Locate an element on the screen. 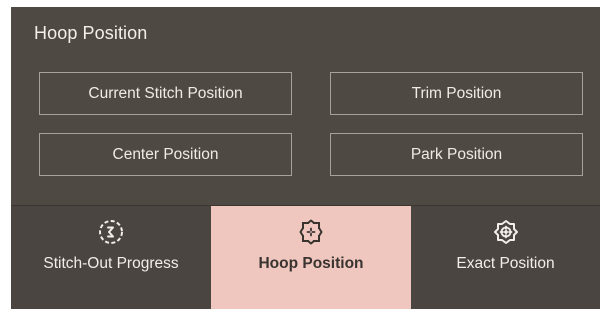 The width and height of the screenshot is (602, 309). hoop-position-icon is located at coordinates (311, 232).